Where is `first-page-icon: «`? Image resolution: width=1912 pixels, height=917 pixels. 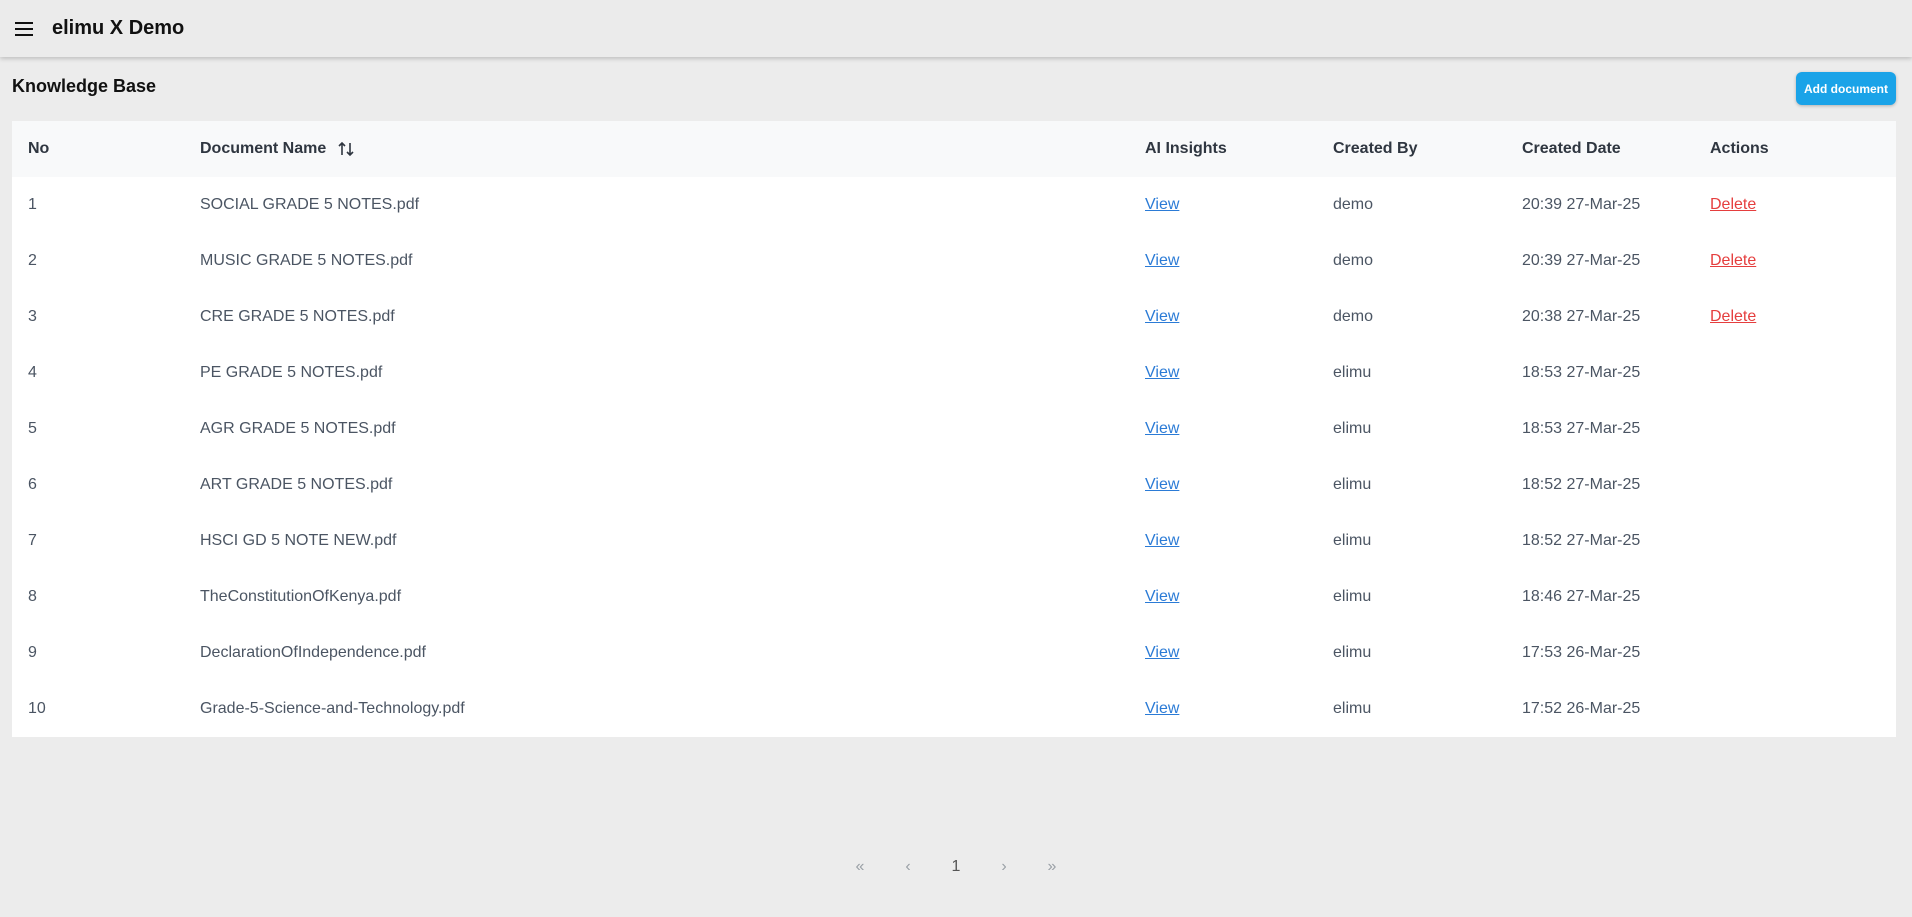 first-page-icon: « is located at coordinates (860, 867).